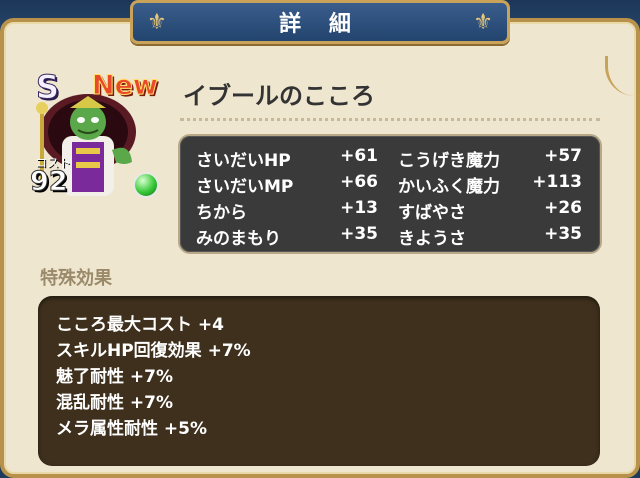 The height and width of the screenshot is (478, 640). What do you see at coordinates (449, 187) in the screenshot?
I see `stat-name: かいふく魔力` at bounding box center [449, 187].